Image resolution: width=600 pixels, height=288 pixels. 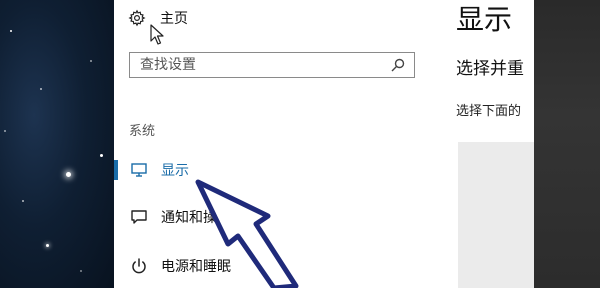 I want to click on home-label: 主页, so click(x=174, y=19).